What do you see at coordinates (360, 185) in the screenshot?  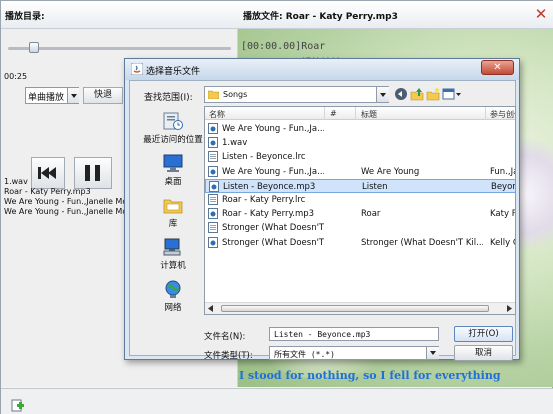 I see `table-row: Listen - Beyonce.mp3 Listen Beyonc` at bounding box center [360, 185].